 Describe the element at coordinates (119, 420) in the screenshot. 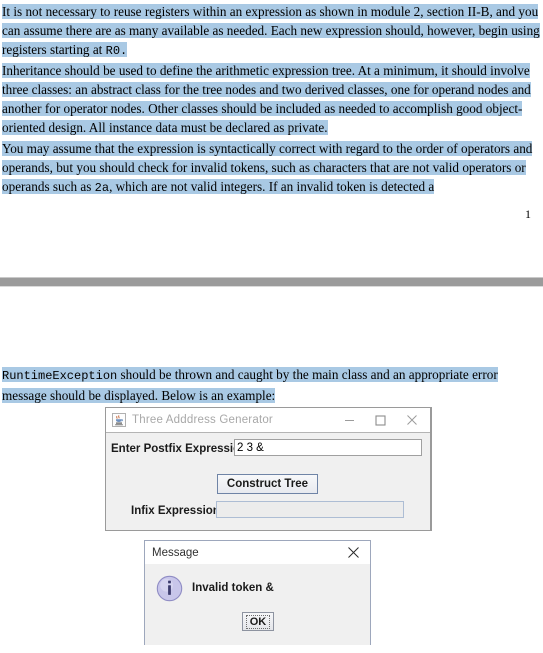

I see `java-coffee-cup-icon` at that location.